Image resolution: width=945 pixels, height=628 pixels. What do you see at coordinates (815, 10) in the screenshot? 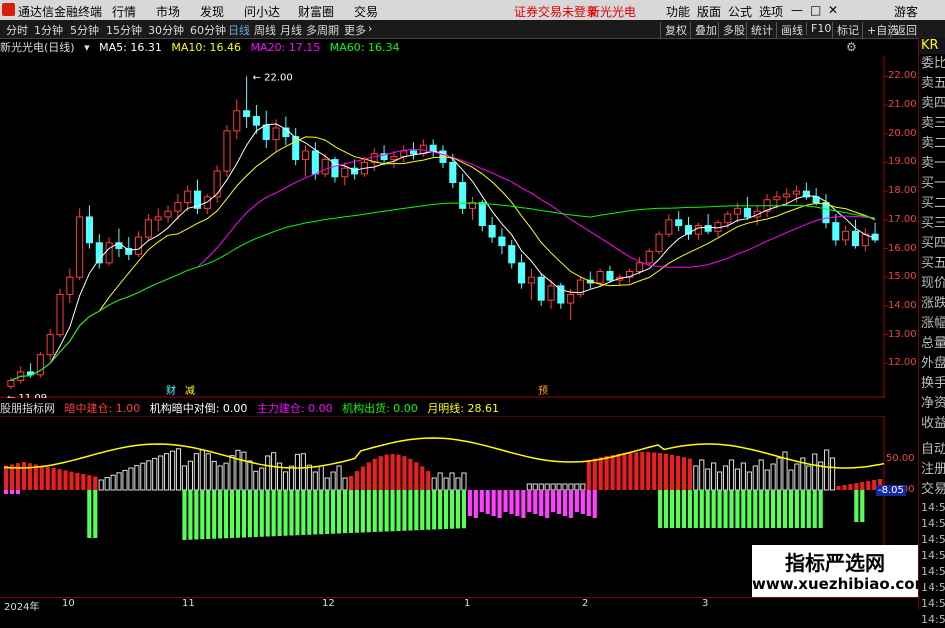
I see `maximize-icon: □` at bounding box center [815, 10].